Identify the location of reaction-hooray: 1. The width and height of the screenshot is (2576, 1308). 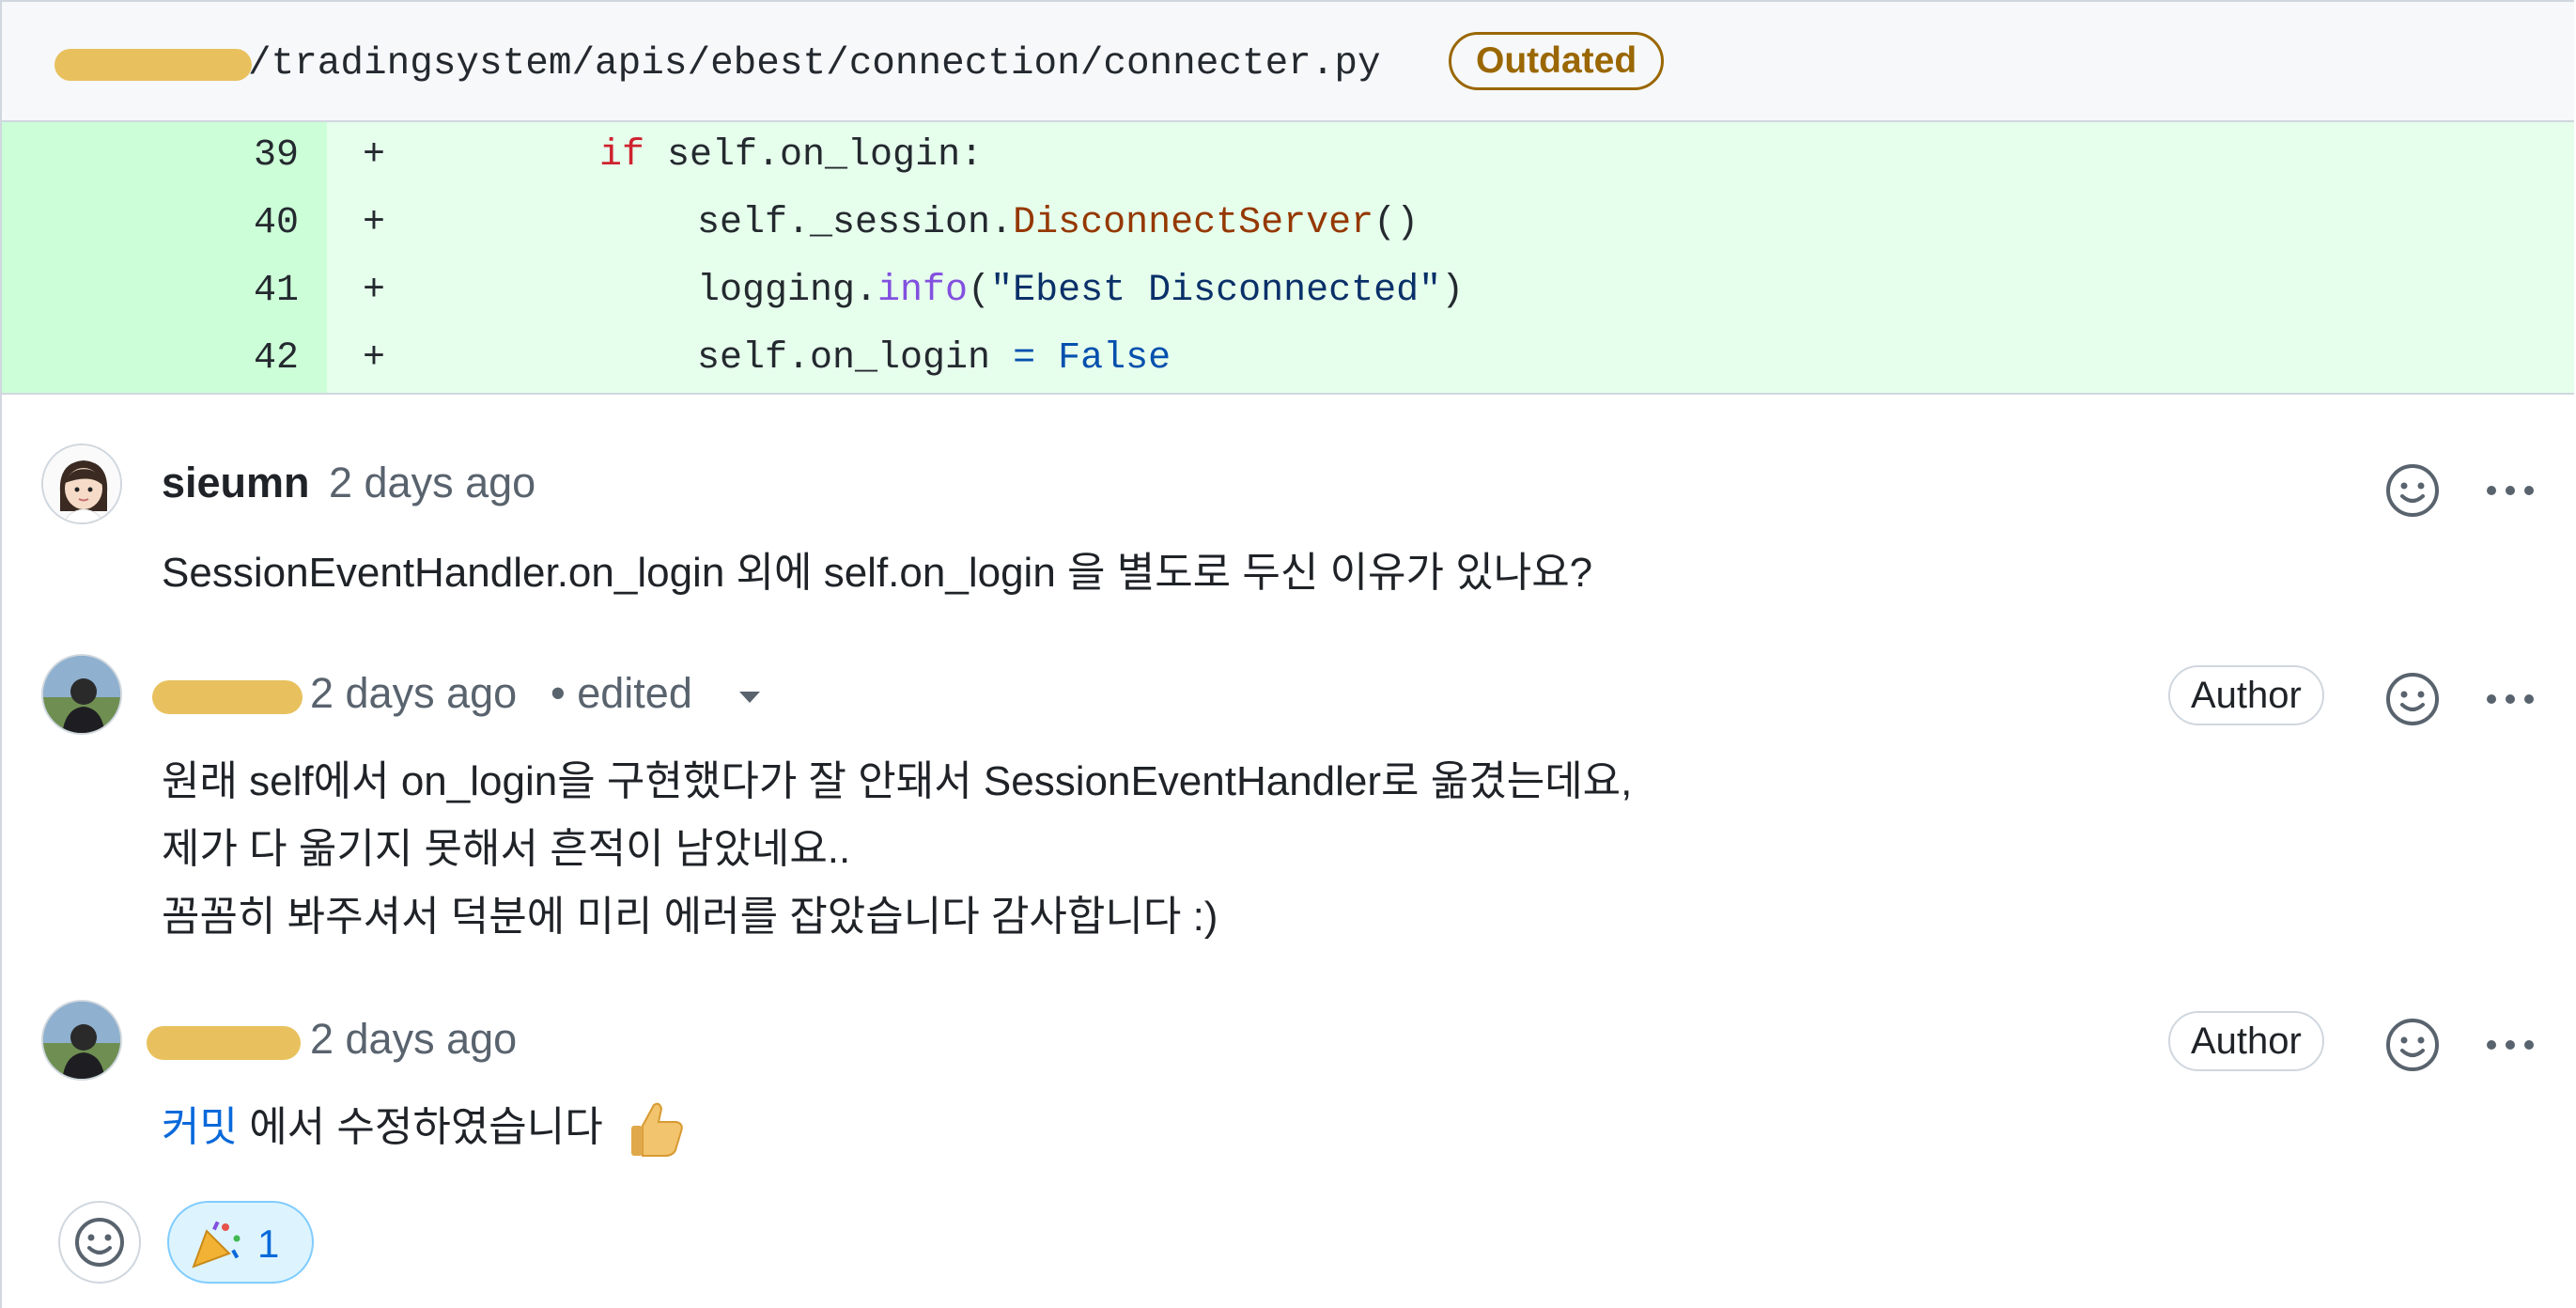
(241, 1242).